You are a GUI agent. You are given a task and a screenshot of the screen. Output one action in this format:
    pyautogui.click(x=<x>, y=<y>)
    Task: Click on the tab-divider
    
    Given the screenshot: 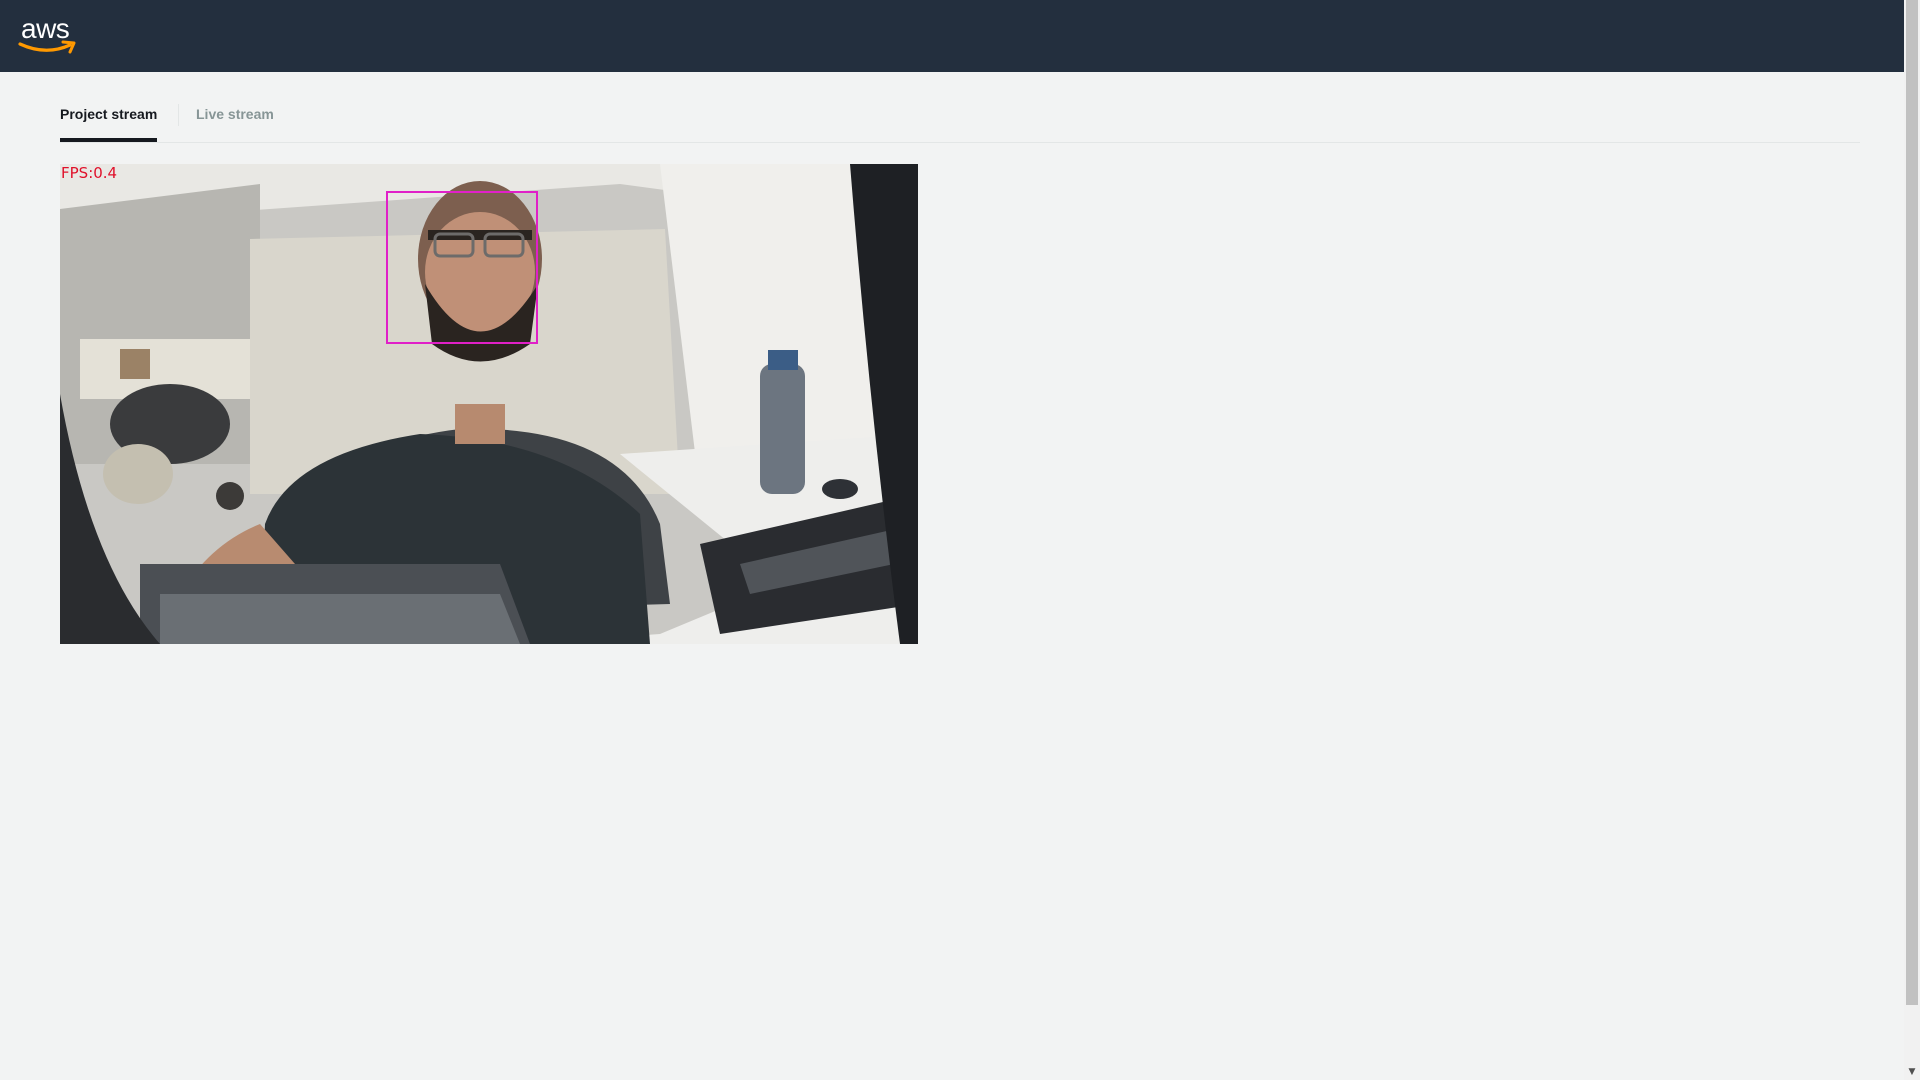 What is the action you would take?
    pyautogui.click(x=178, y=115)
    